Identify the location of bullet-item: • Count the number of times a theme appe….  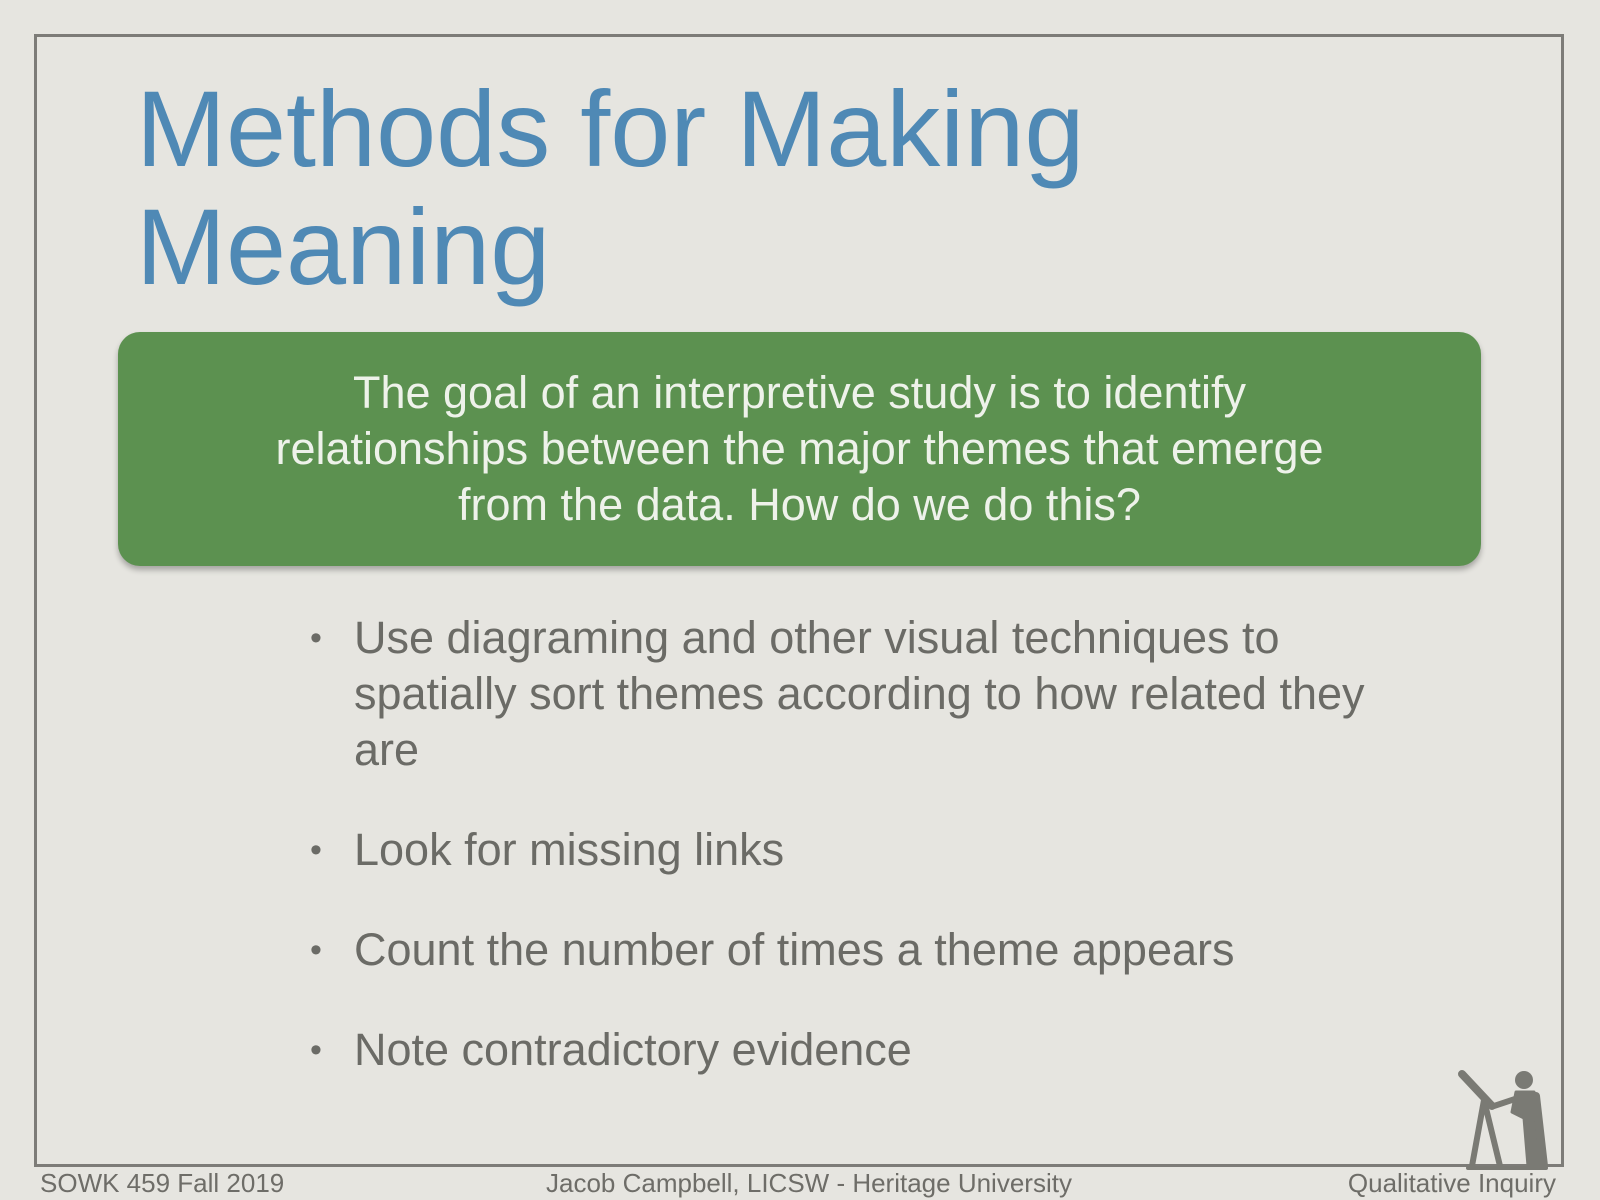
(860, 950).